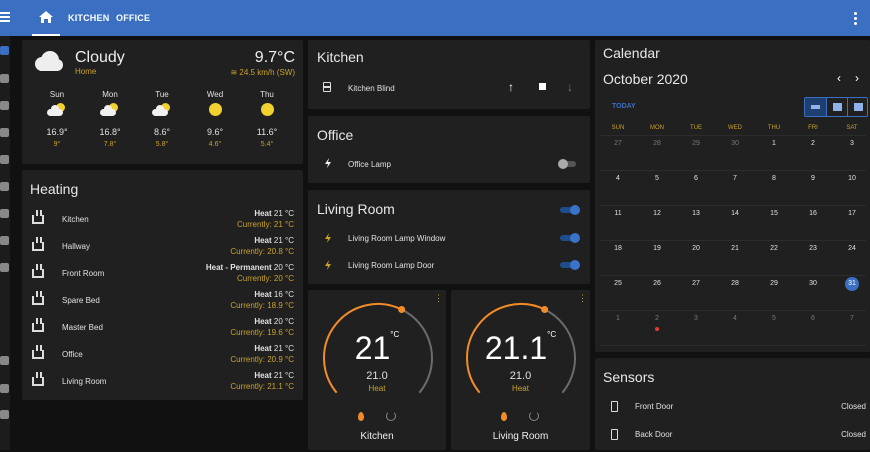 The image size is (870, 452). What do you see at coordinates (618, 283) in the screenshot?
I see `calendar-day: 25` at bounding box center [618, 283].